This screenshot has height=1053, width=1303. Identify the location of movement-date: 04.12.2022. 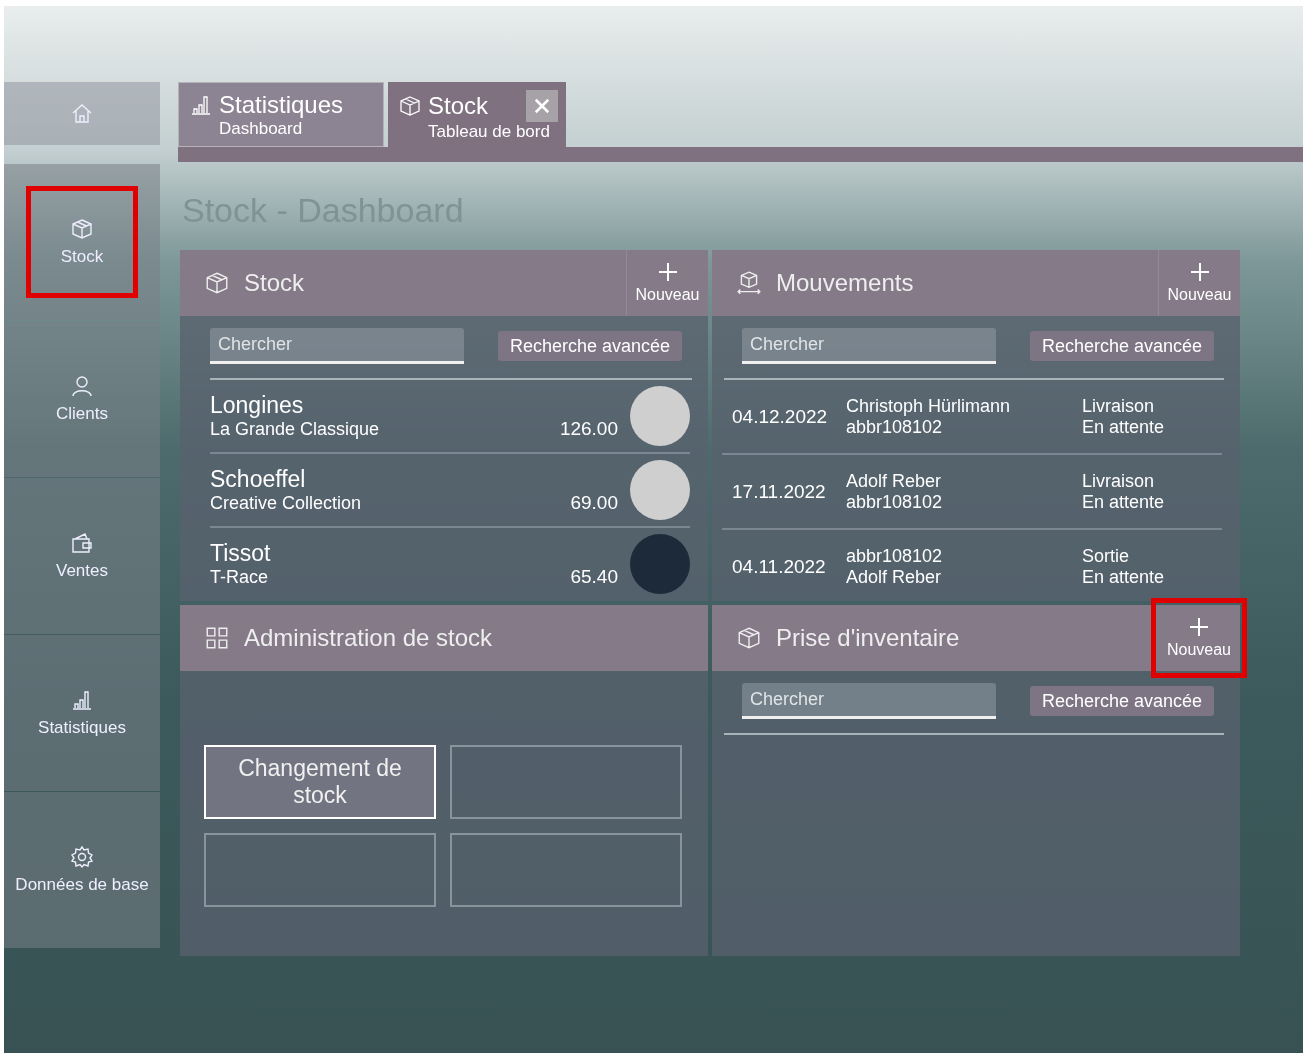
(780, 416).